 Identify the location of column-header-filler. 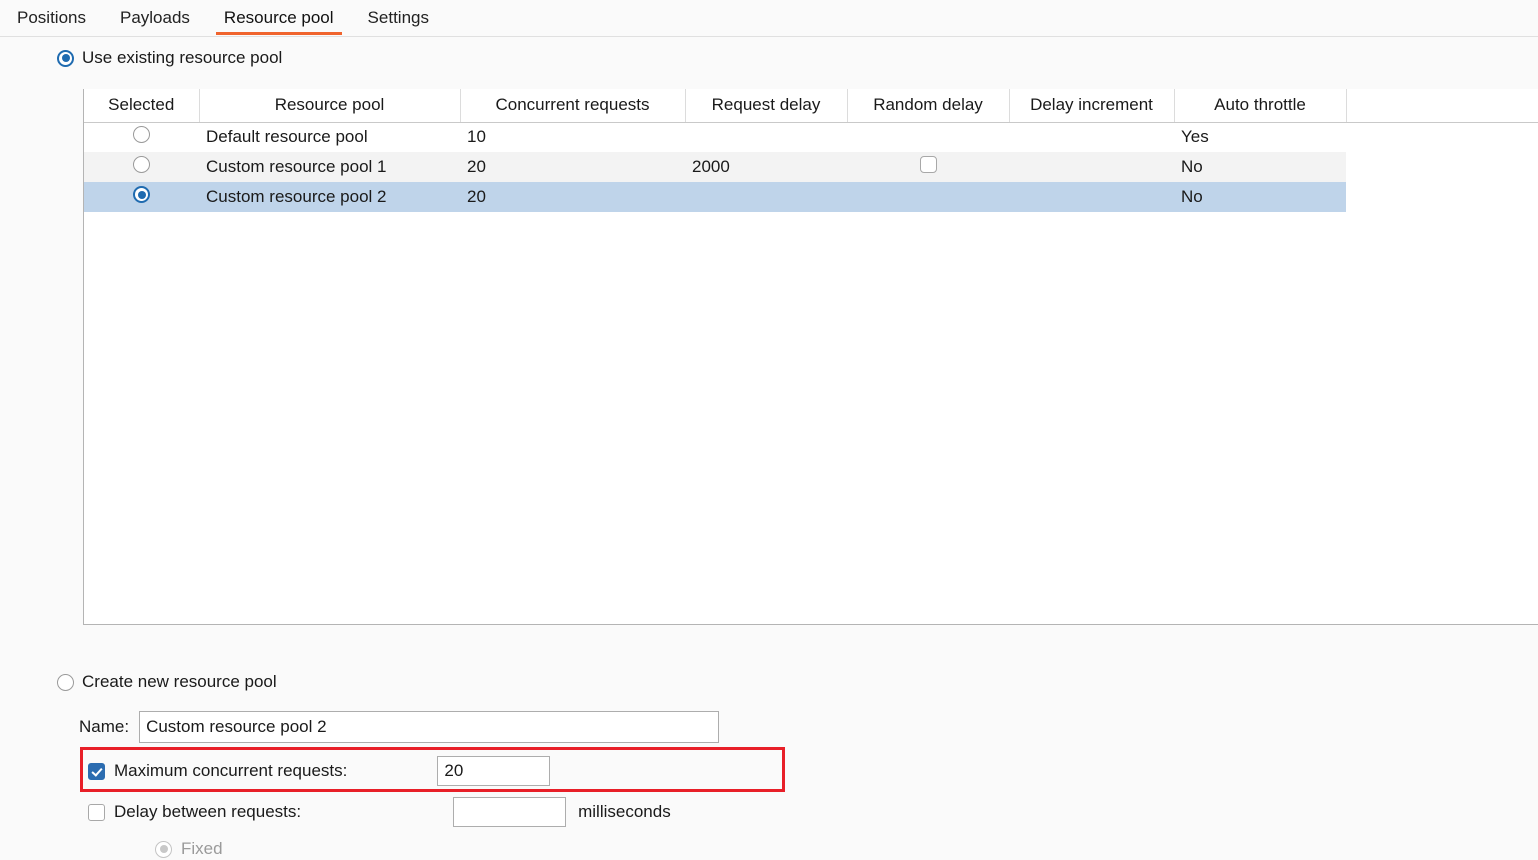
(1442, 106).